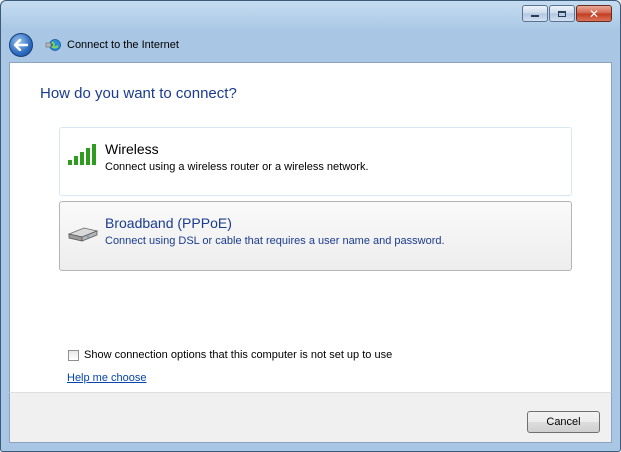  I want to click on page-heading: How do you want to connect?, so click(138, 93).